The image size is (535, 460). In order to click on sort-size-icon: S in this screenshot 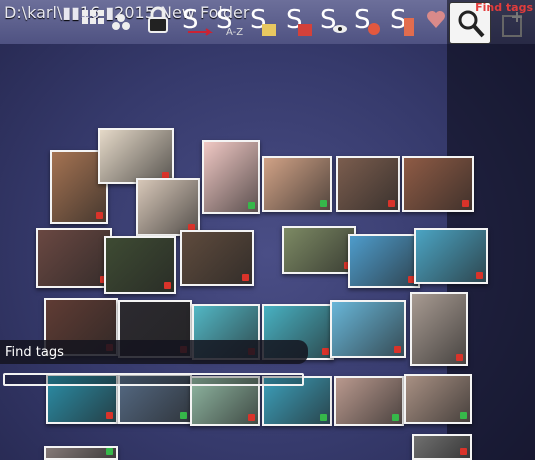, I will do `click(402, 20)`.